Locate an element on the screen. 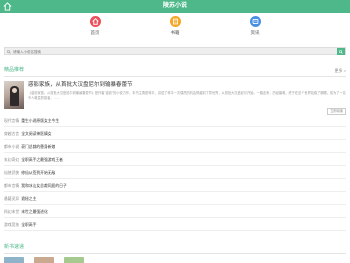 This screenshot has width=350, height=263. list-item: 科幻末世 末世之最强进化 is located at coordinates (175, 212).